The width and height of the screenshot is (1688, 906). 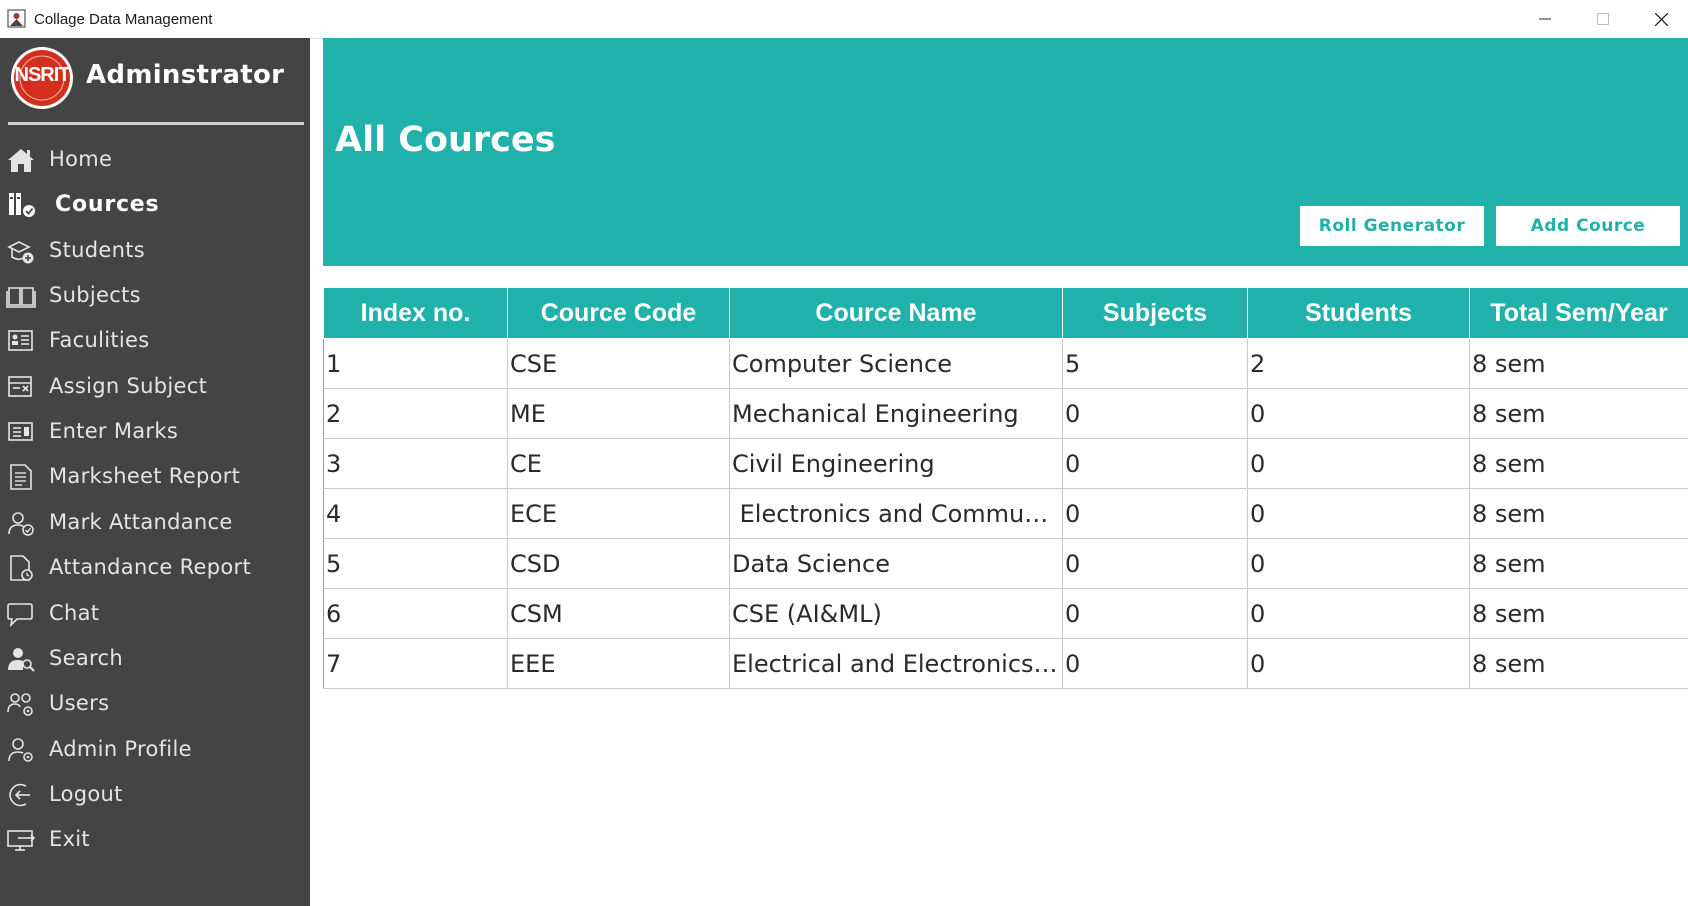 I want to click on cell-cource-name: Data Science, so click(x=896, y=563).